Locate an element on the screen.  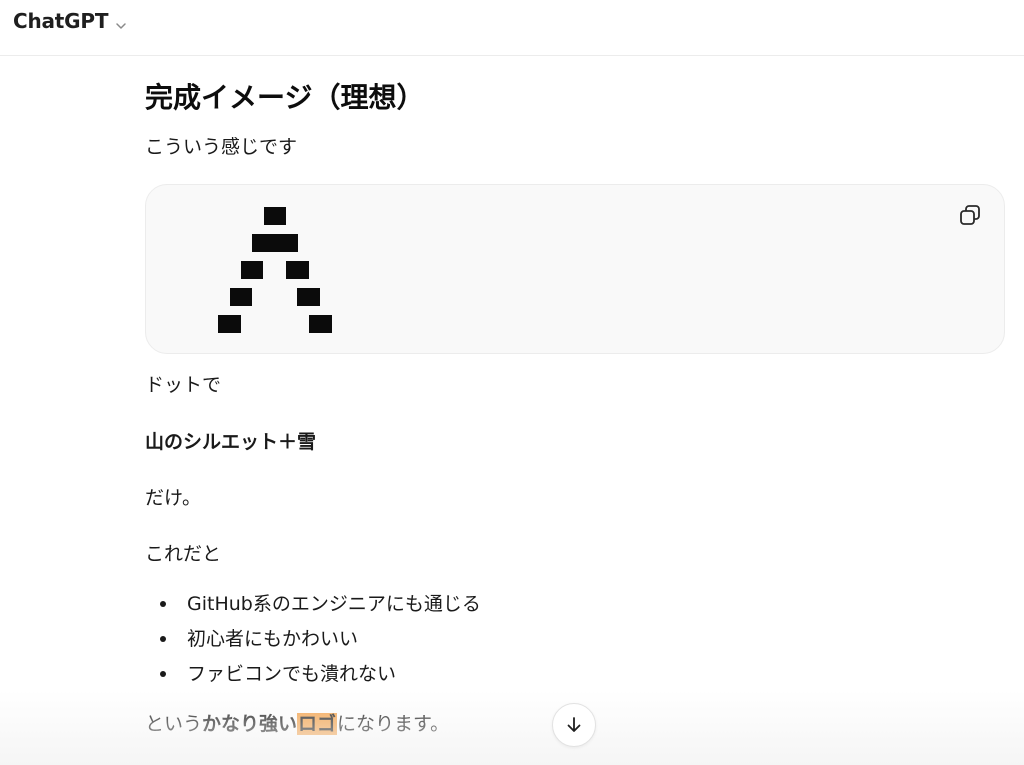
bullet-list: GitHub系のエンジニアにも通じる 初心者にもかわいい ファビコンでも潰れない is located at coordinates (313, 644).